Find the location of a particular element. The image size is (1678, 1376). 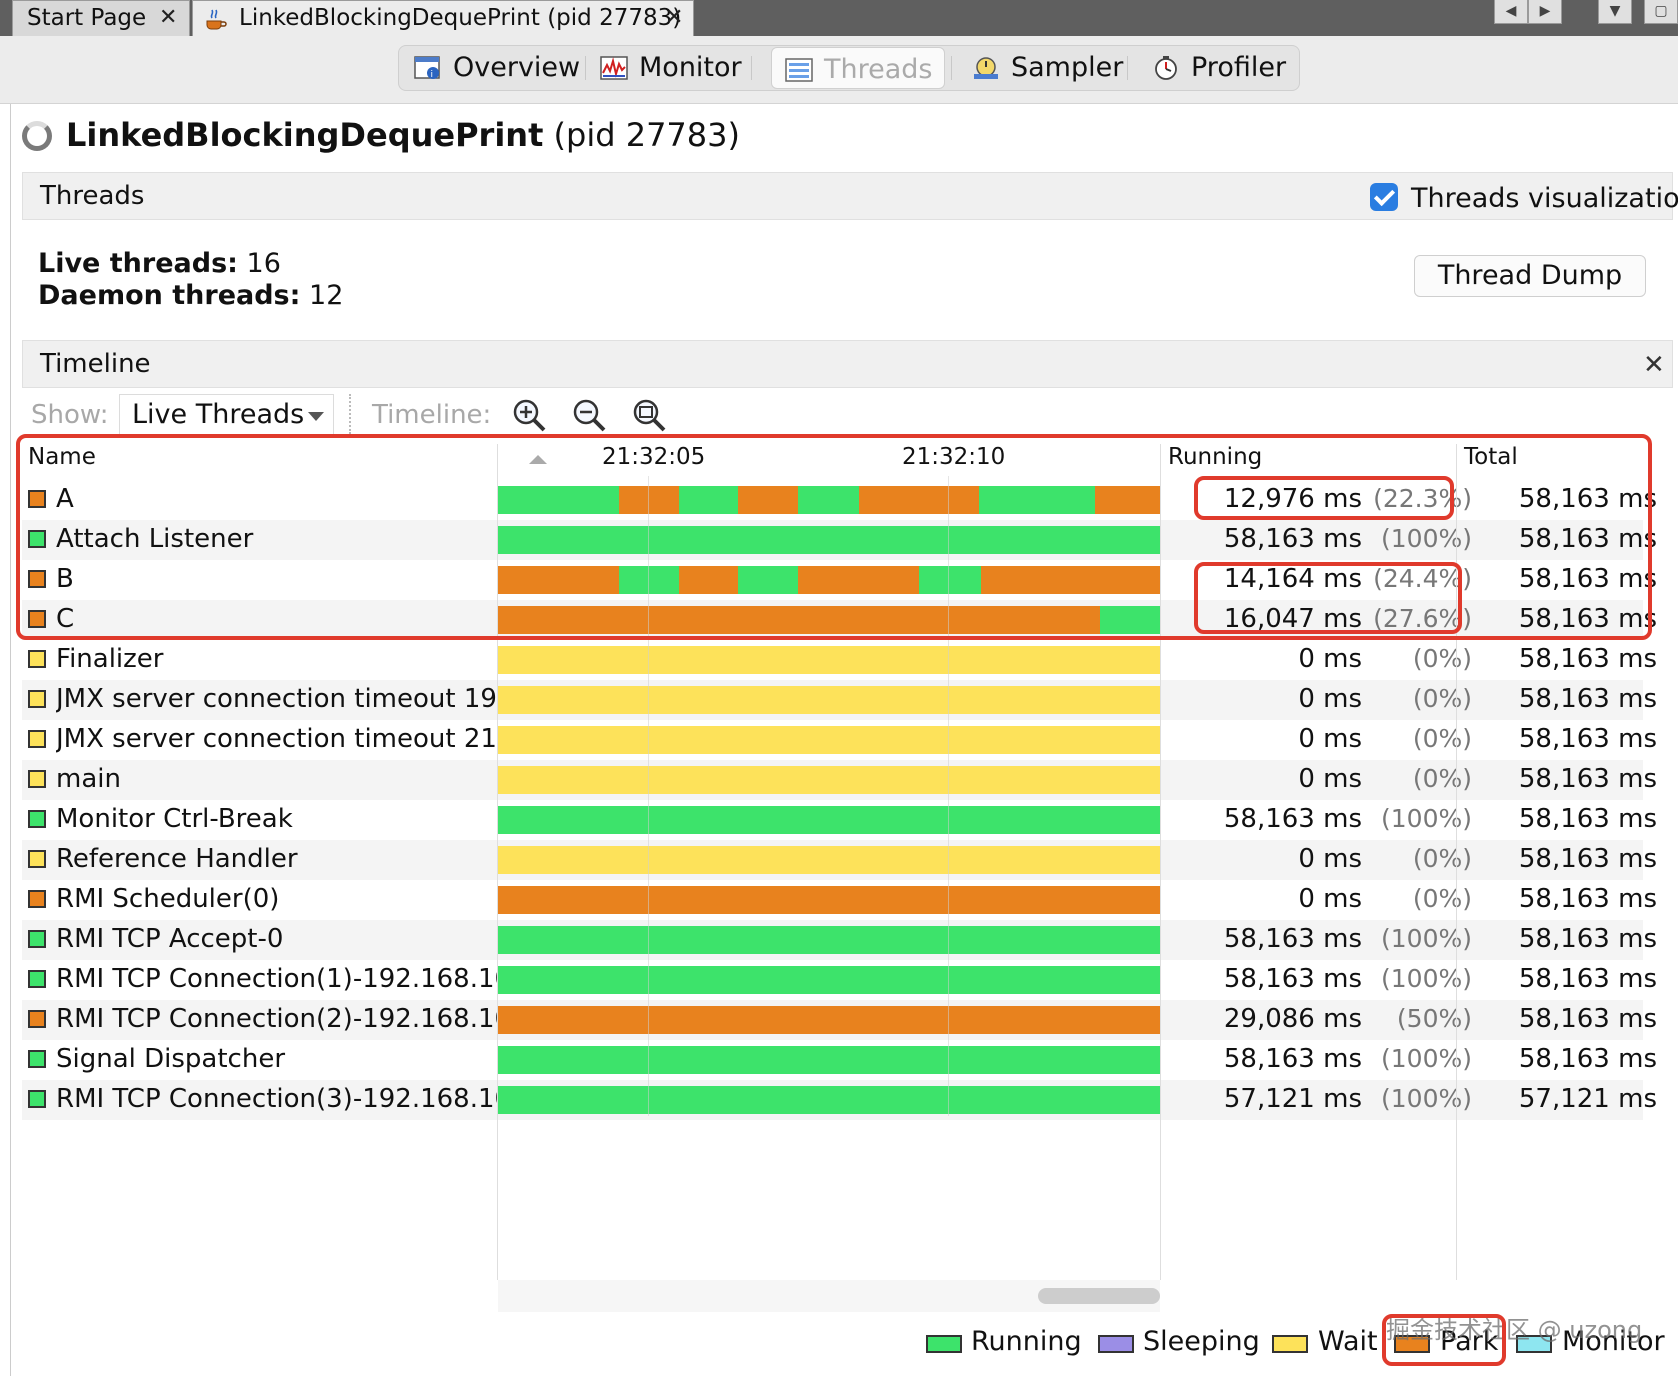

panel-border is located at coordinates (10, 740).